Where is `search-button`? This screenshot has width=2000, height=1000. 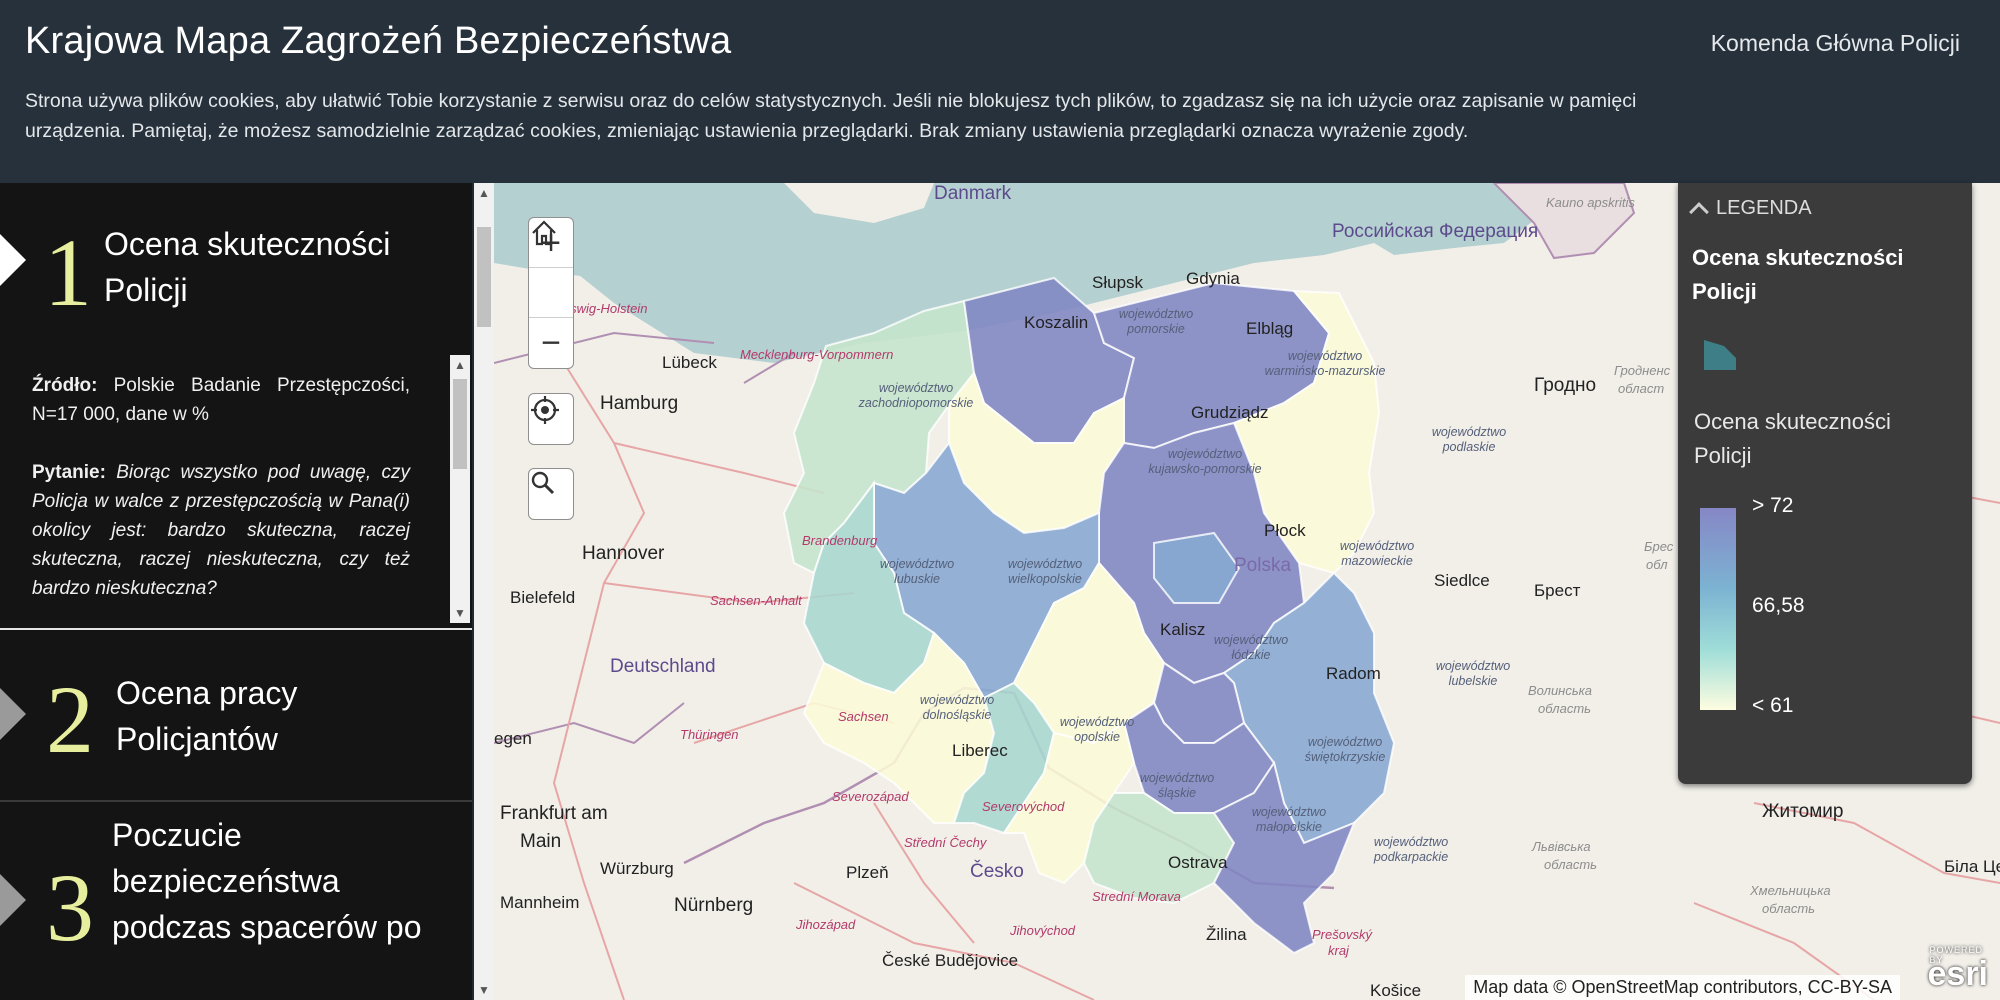 search-button is located at coordinates (551, 494).